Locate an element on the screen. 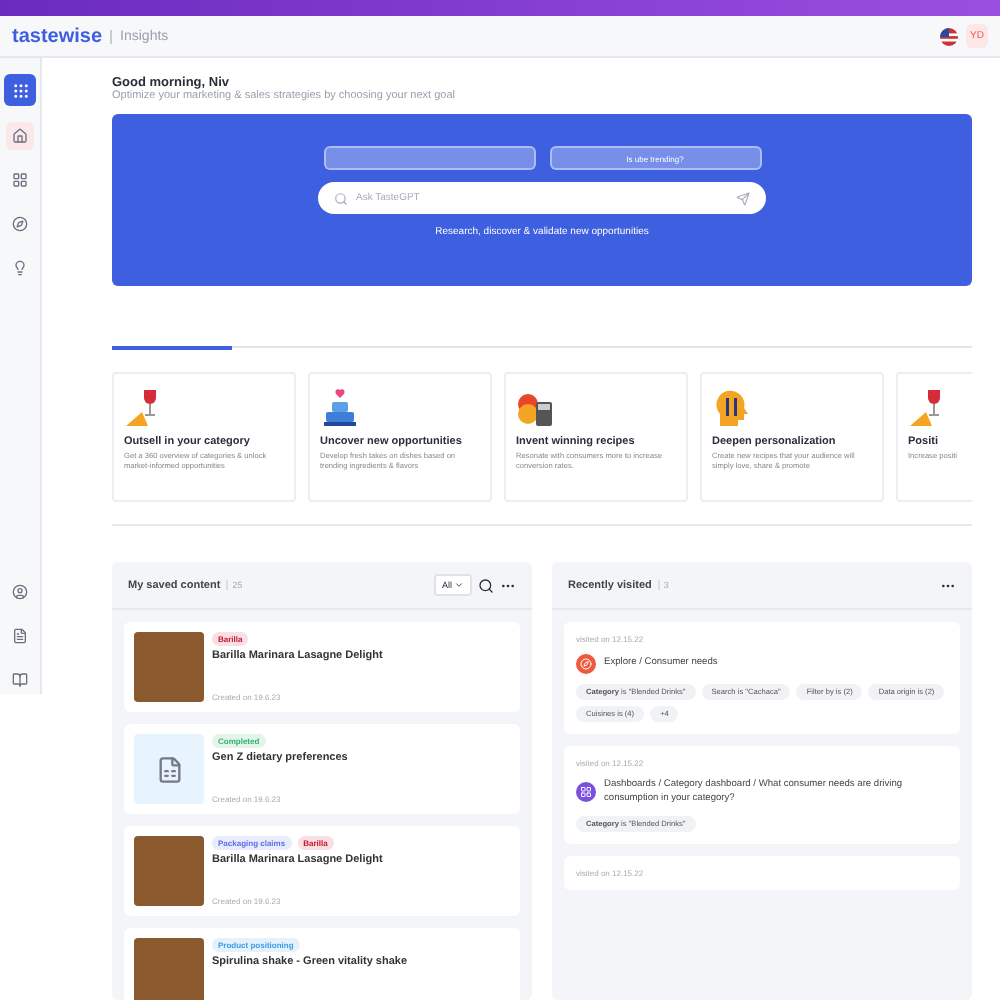 The image size is (1000, 1000). lightbulb-icon is located at coordinates (20, 268).